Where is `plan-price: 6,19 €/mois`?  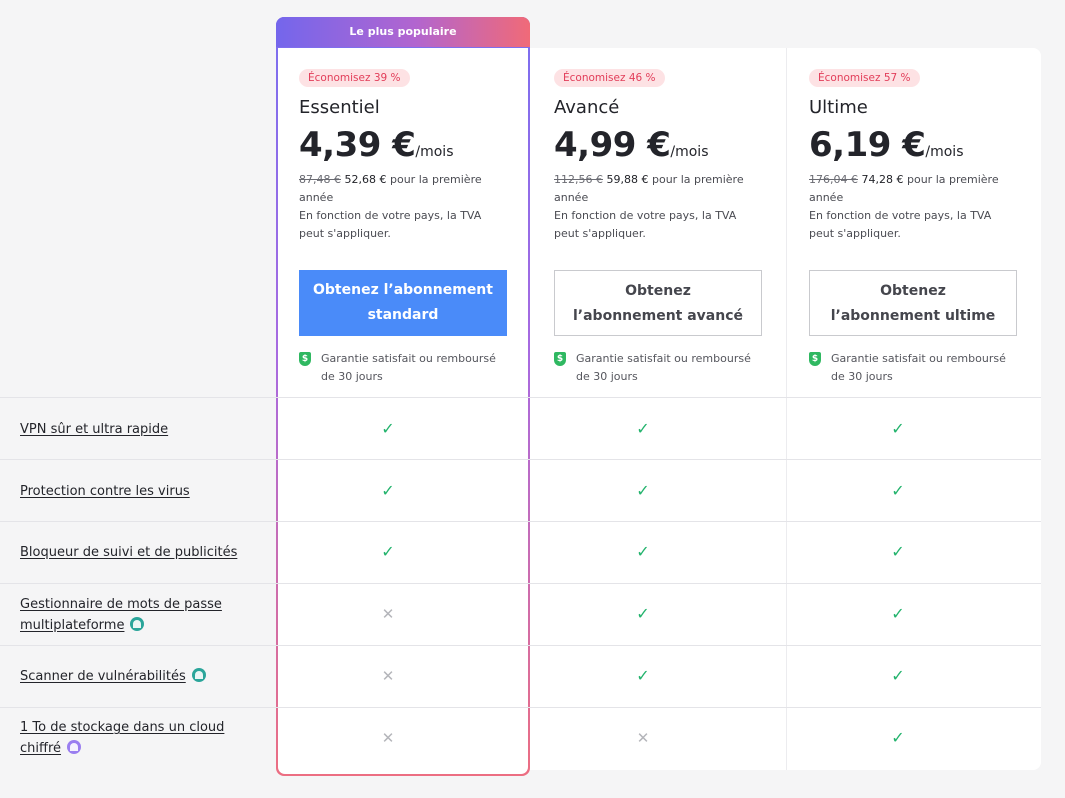 plan-price: 6,19 €/mois is located at coordinates (914, 148).